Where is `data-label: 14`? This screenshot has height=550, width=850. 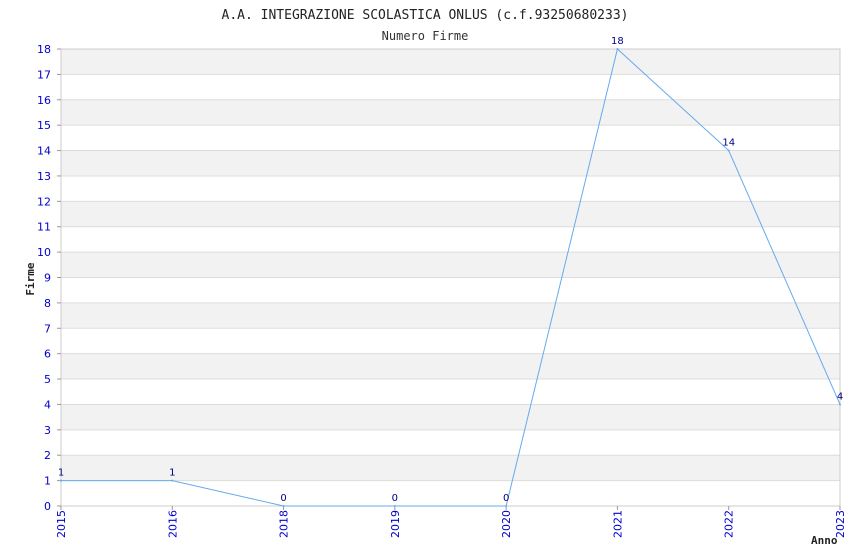
data-label: 14 is located at coordinates (728, 143).